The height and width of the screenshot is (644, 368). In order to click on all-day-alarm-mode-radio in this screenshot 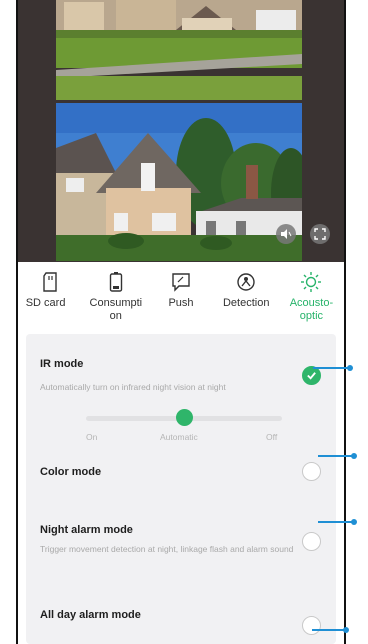, I will do `click(311, 625)`.